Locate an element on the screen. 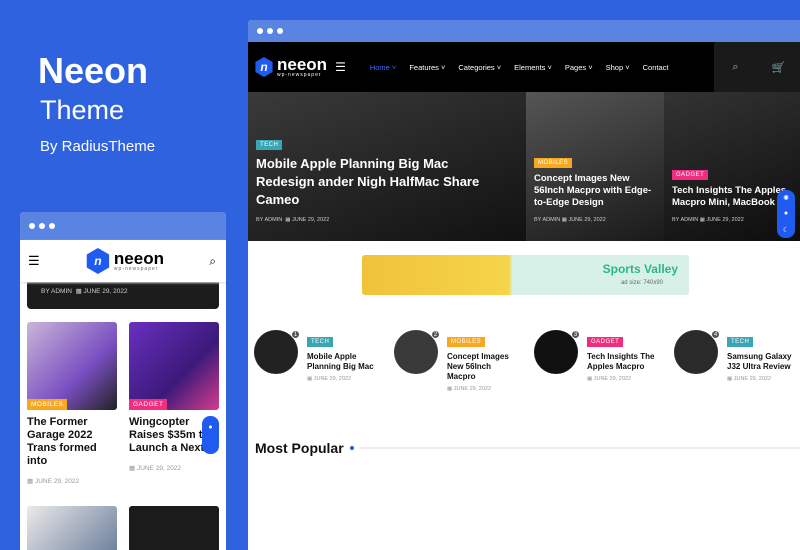 This screenshot has width=800, height=550. category-badge: TECH is located at coordinates (269, 145).